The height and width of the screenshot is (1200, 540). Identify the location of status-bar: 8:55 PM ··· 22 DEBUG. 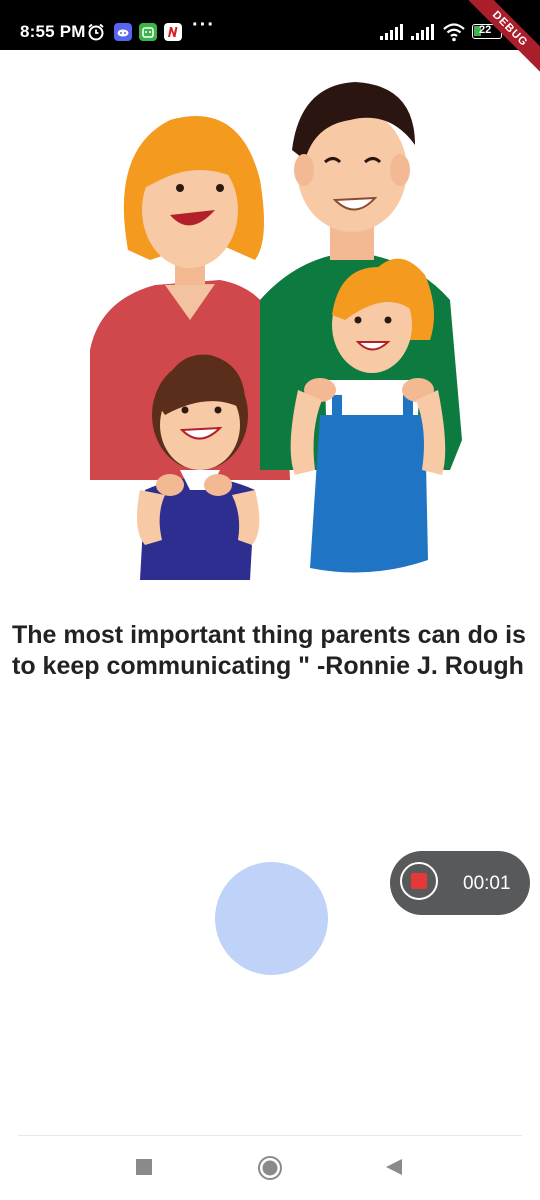
(270, 39).